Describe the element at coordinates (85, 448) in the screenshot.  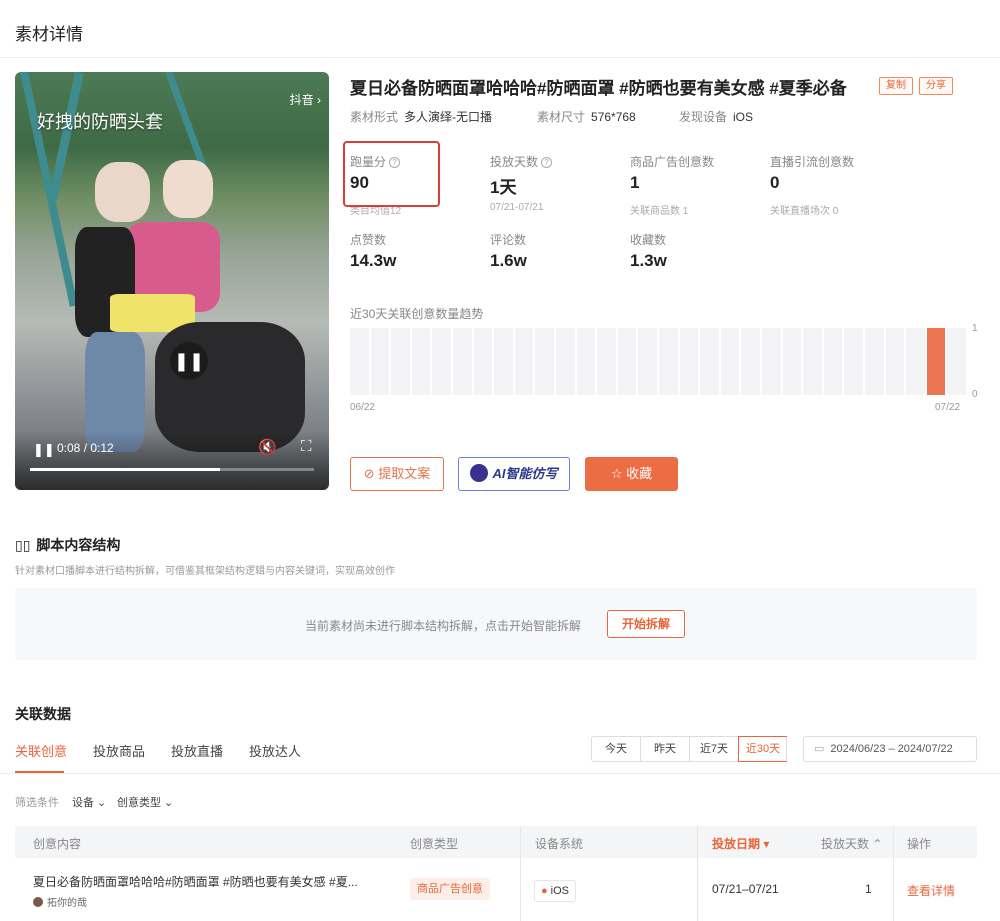
I see `video-time: 0:08 / 0:12` at that location.